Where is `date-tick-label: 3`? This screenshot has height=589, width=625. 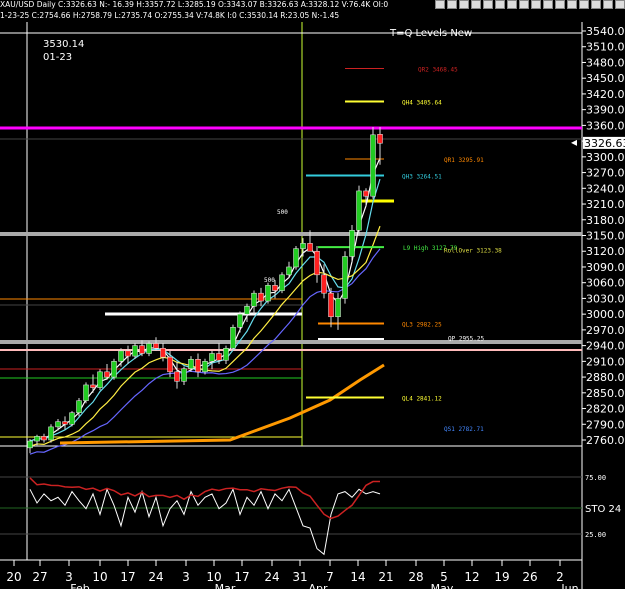 date-tick-label: 3 is located at coordinates (186, 577).